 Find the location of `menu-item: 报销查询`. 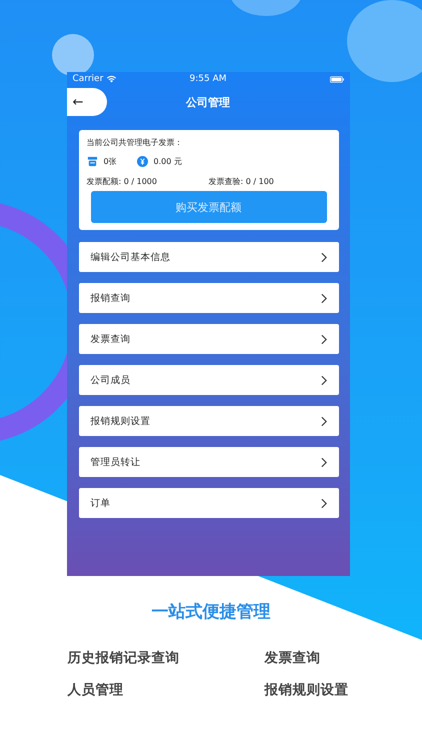

menu-item: 报销查询 is located at coordinates (208, 298).